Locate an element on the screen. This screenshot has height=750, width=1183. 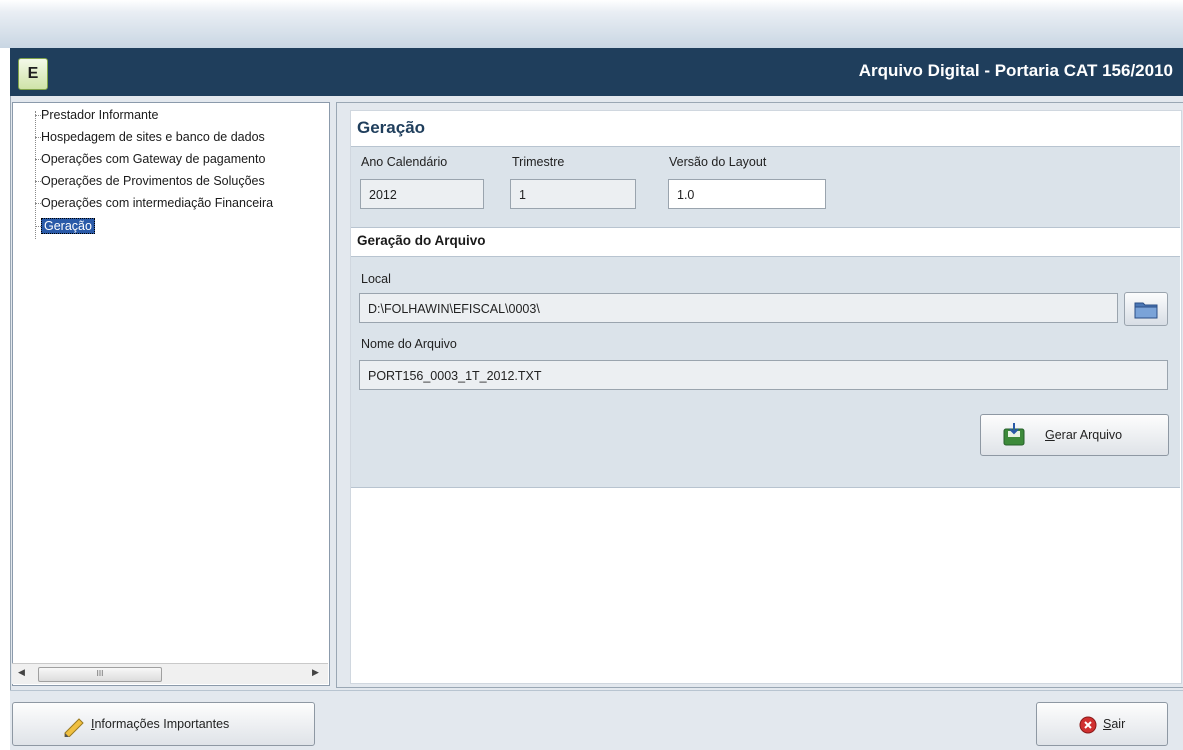
scroll-right-arrow-icon: ▶ is located at coordinates (315, 672).